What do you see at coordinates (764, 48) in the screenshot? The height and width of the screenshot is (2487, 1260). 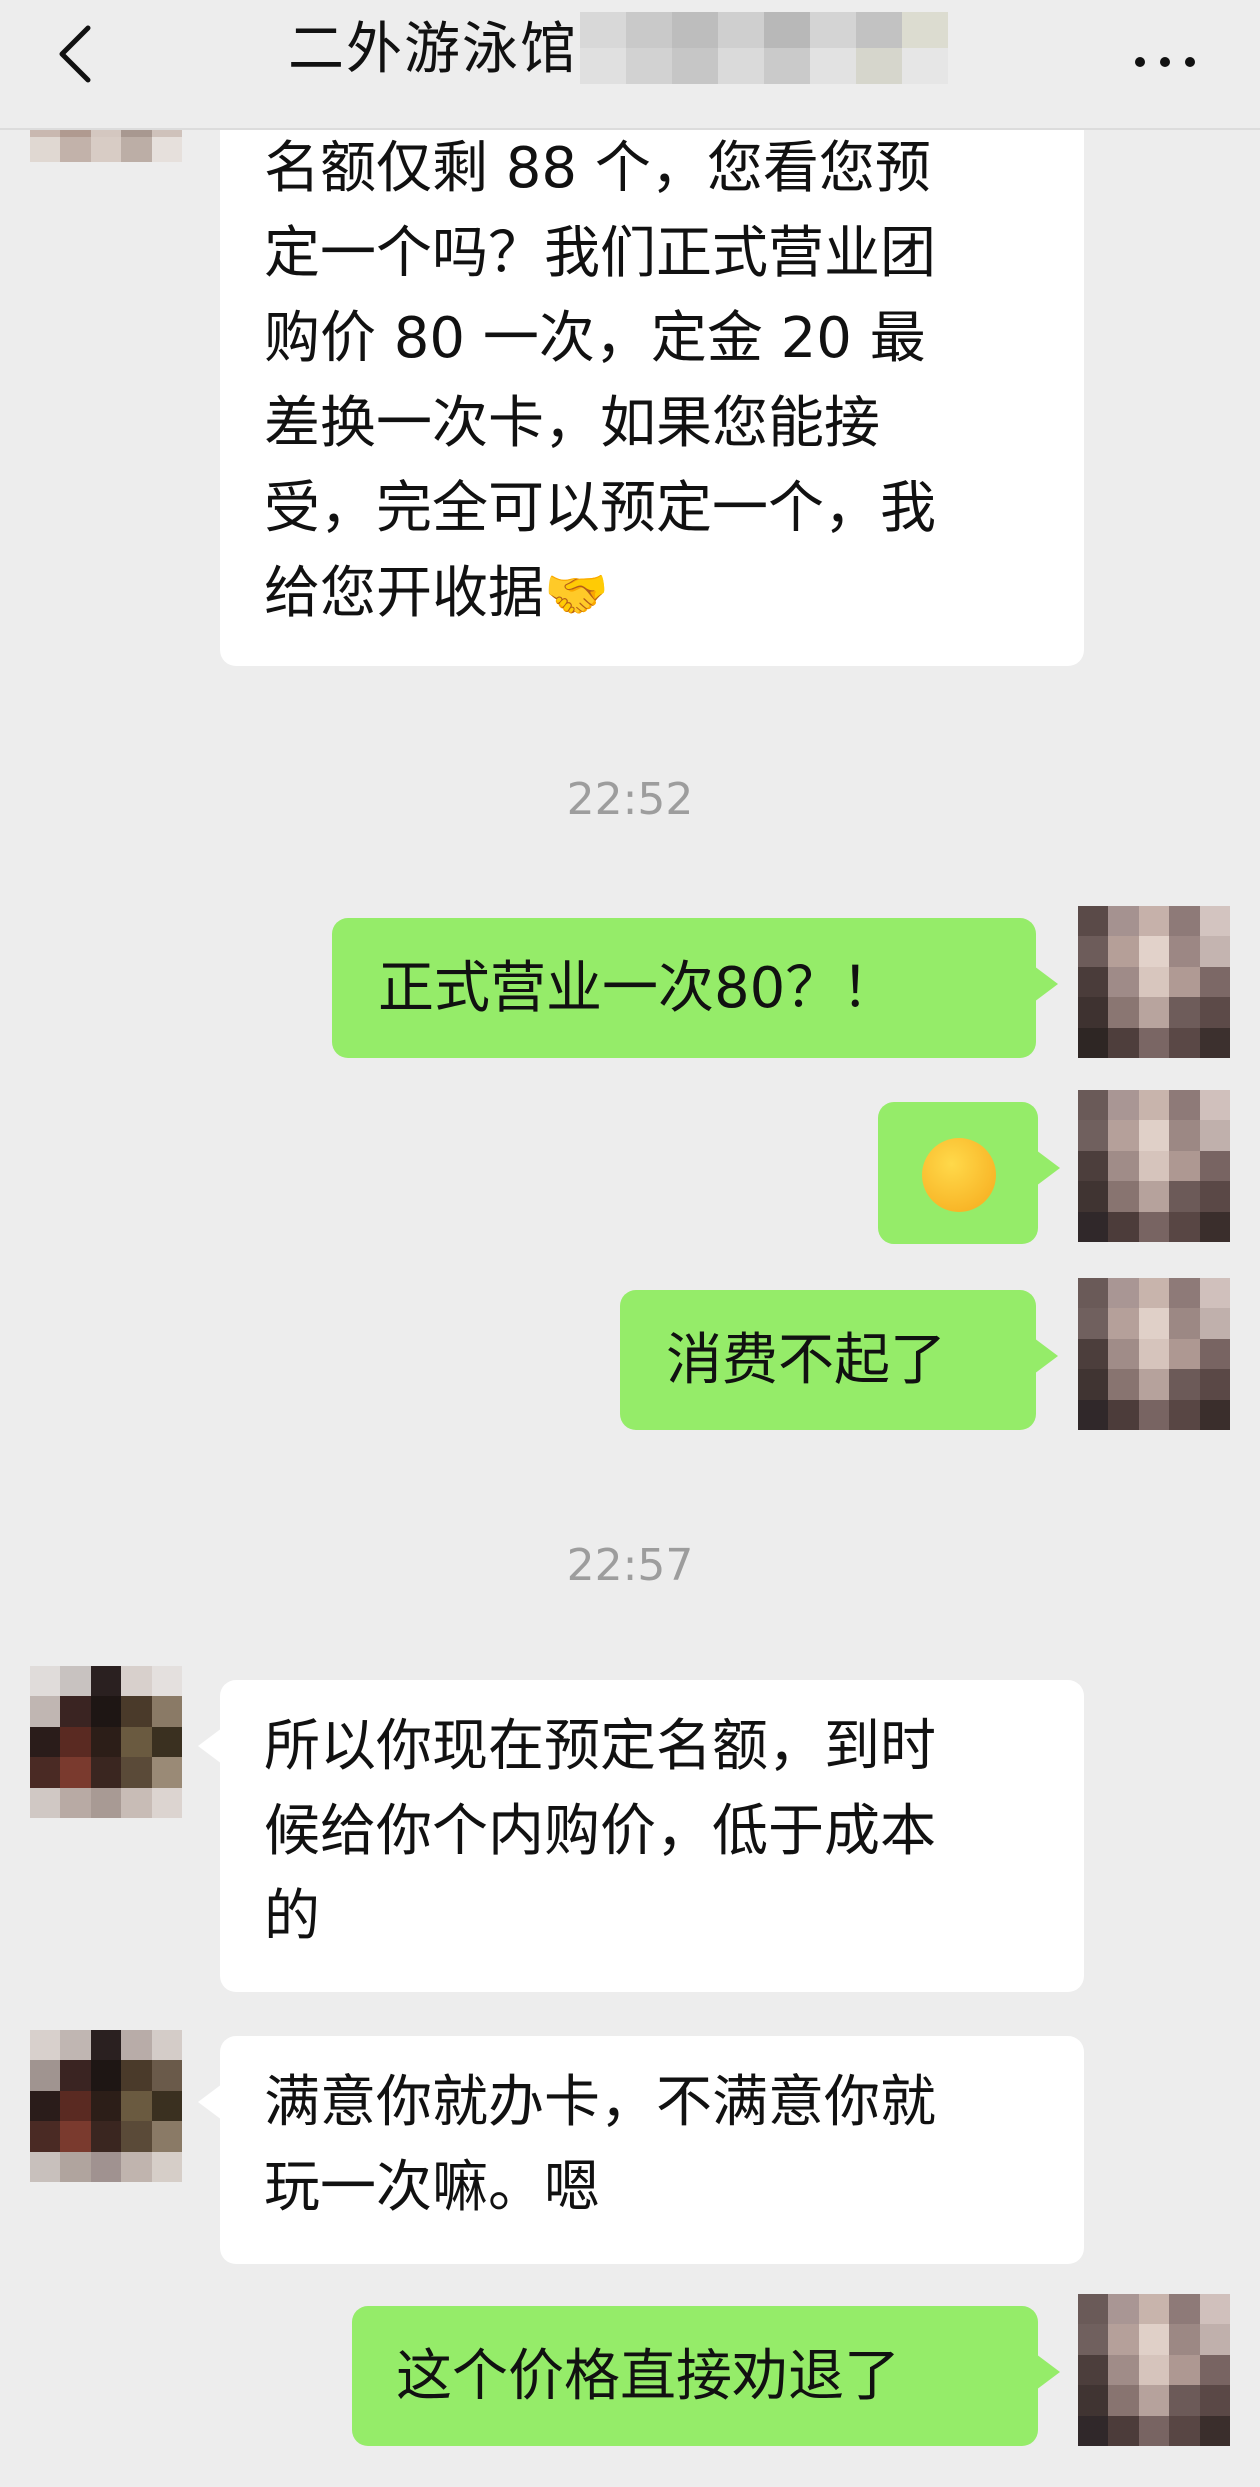 I see `title-blur-mosaic` at bounding box center [764, 48].